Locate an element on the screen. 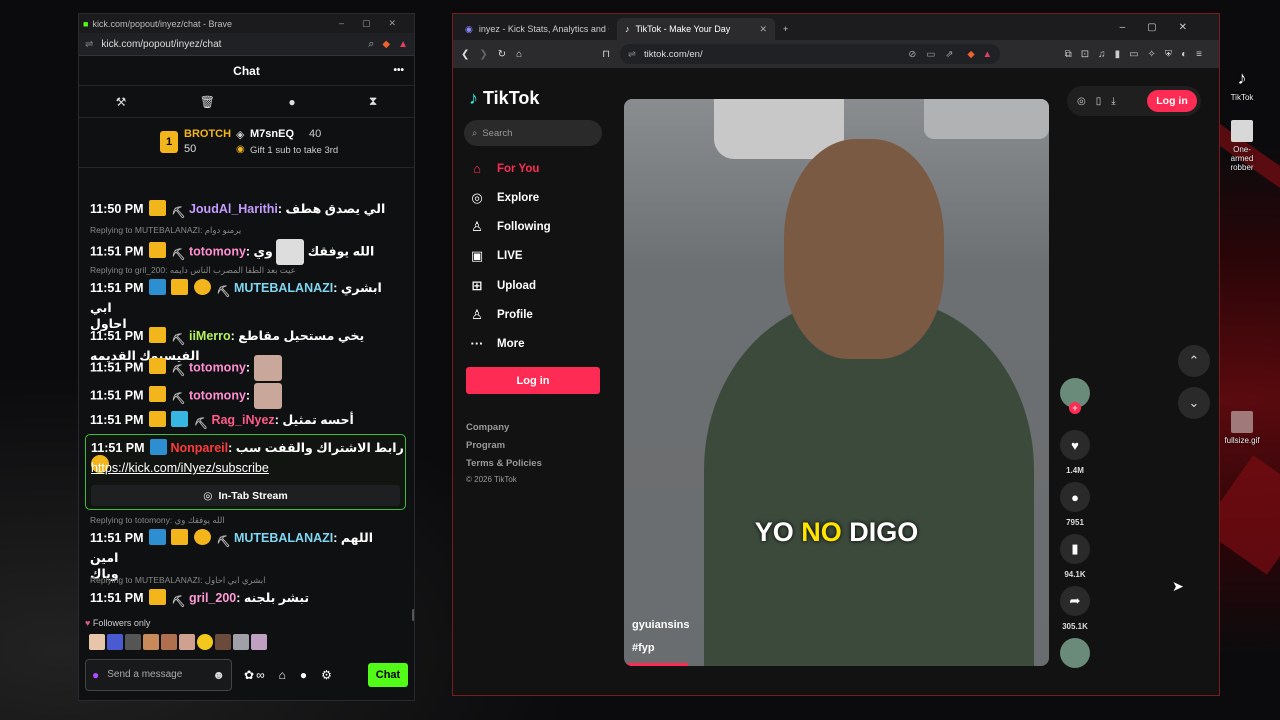 The width and height of the screenshot is (1280, 720). comment-icon: ● is located at coordinates (1075, 497).